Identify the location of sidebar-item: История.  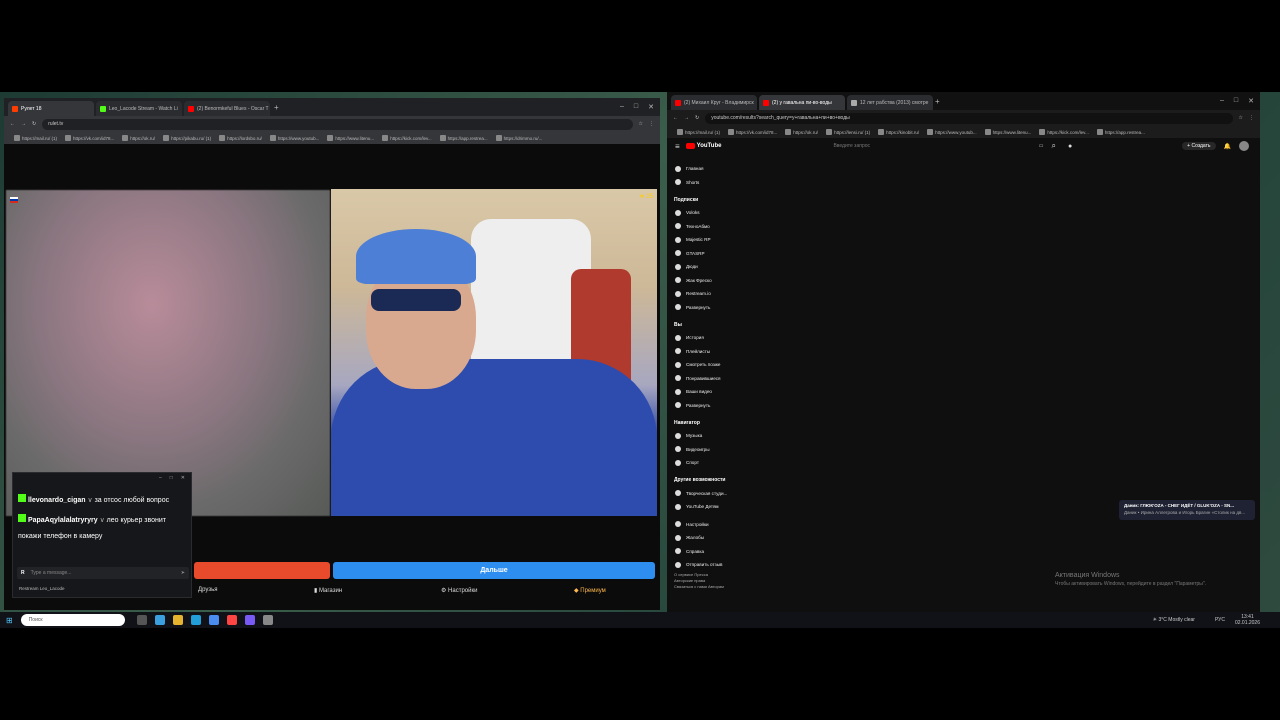
(707, 338).